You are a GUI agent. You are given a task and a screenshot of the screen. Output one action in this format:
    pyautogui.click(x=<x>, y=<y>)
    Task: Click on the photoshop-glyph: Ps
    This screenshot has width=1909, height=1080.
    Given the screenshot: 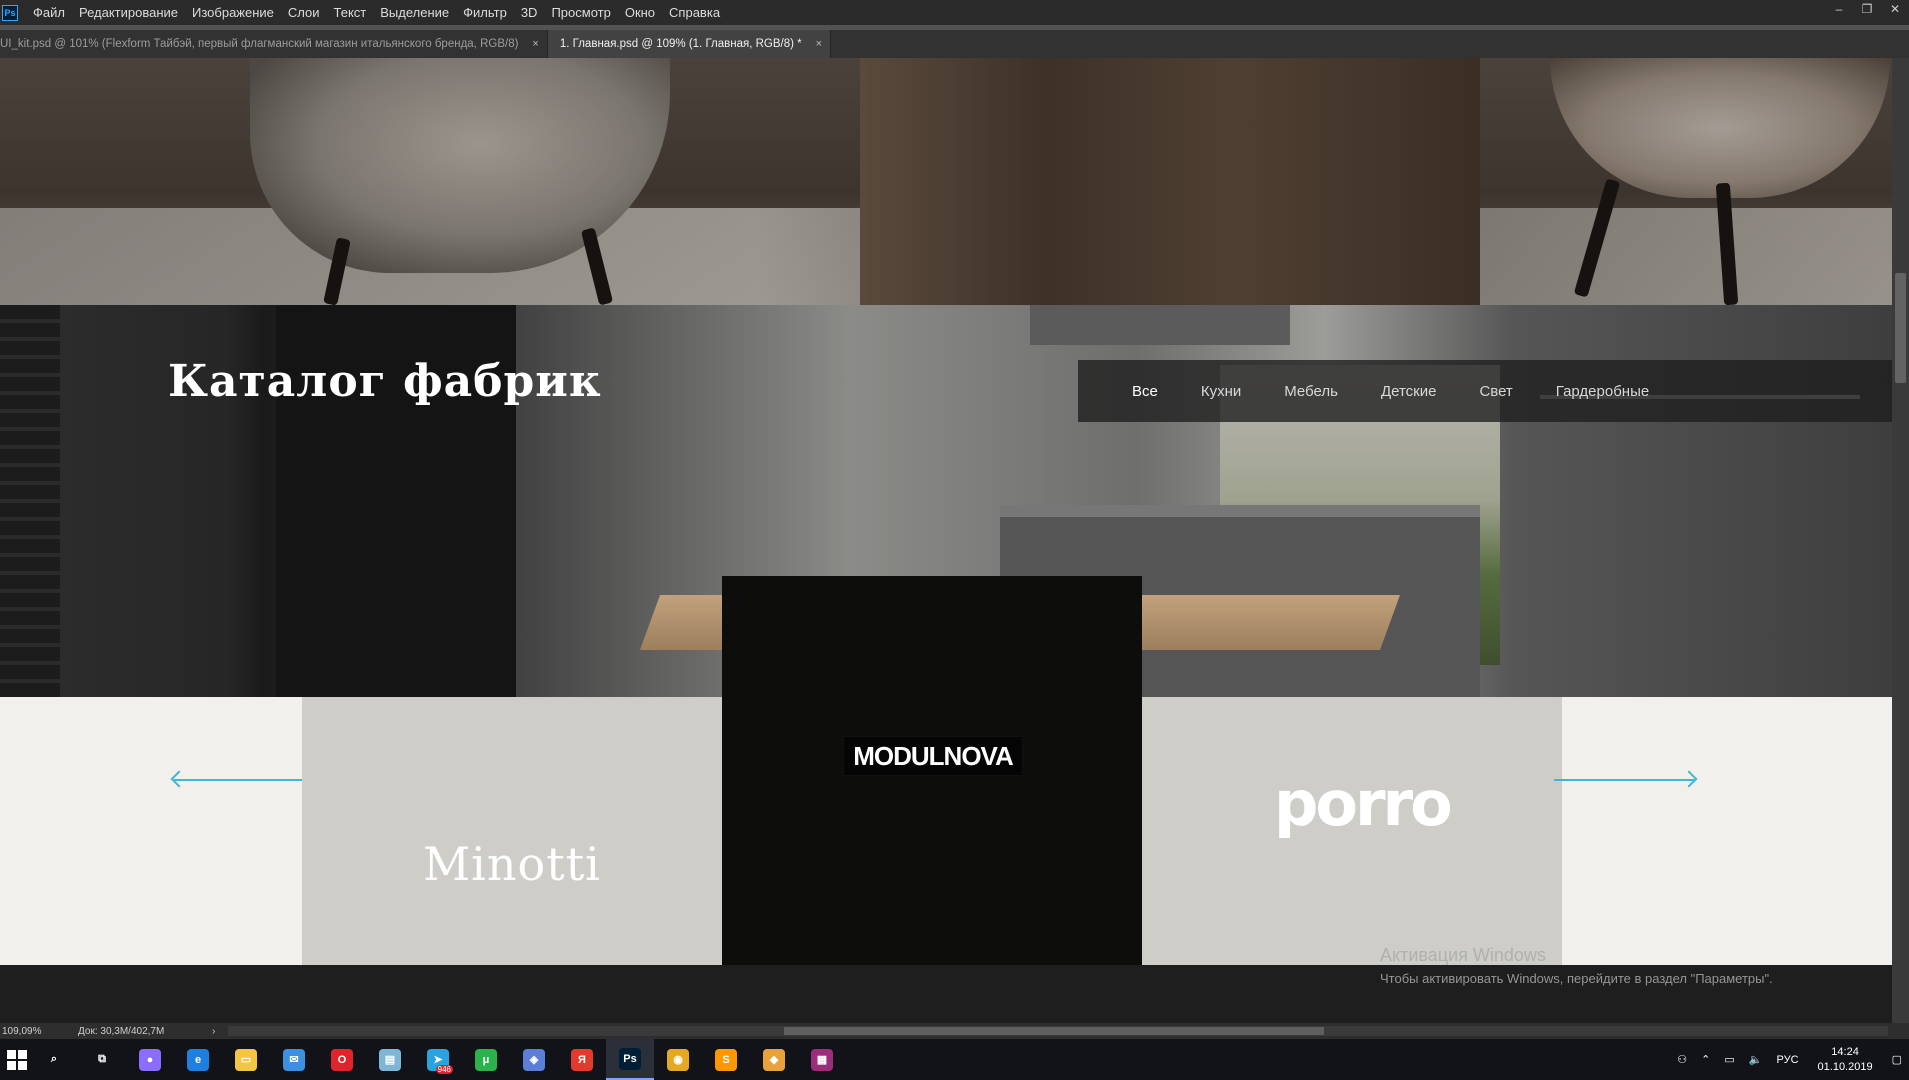 What is the action you would take?
    pyautogui.click(x=630, y=1058)
    